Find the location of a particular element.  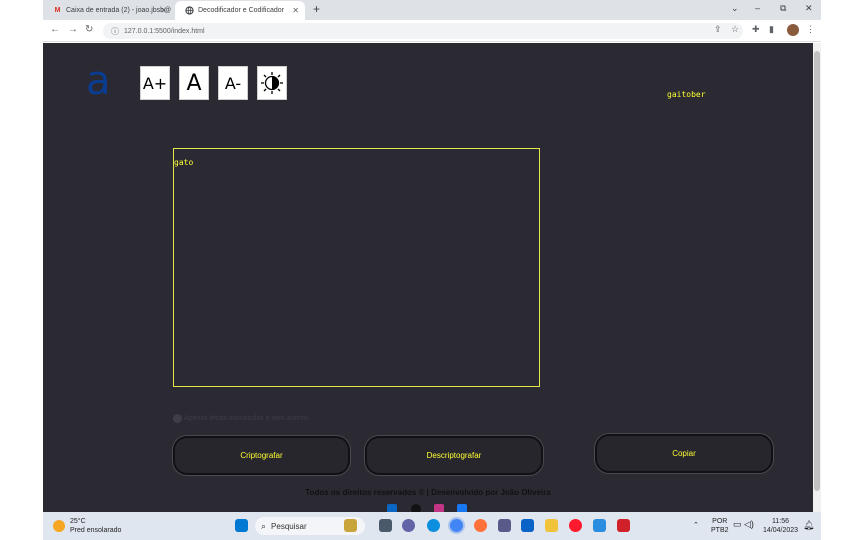

tray-chevron-icon: ⌃ is located at coordinates (696, 525).